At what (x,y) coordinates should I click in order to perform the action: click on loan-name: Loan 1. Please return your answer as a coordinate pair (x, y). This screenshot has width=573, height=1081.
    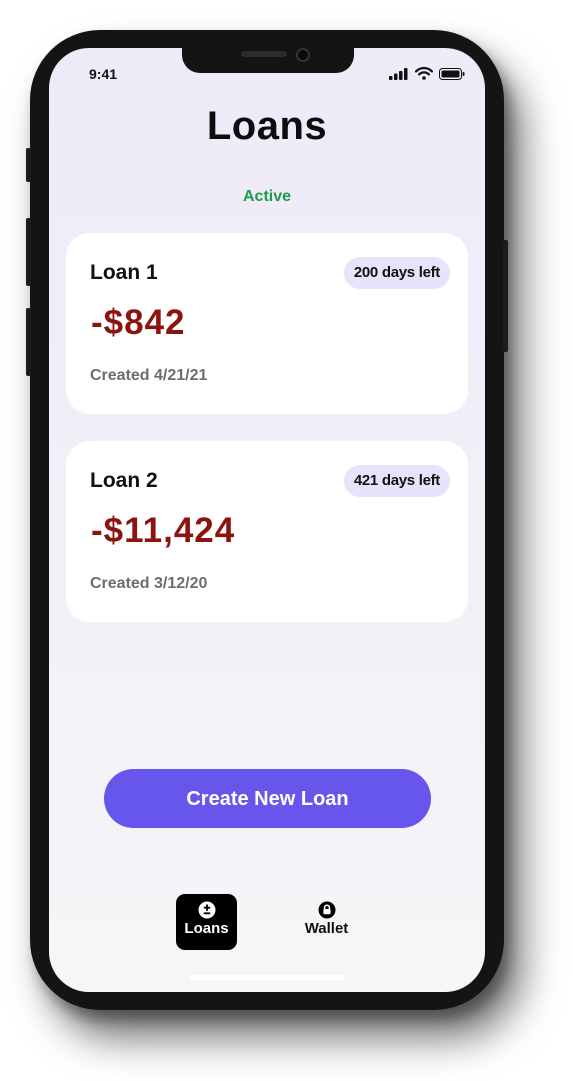
    Looking at the image, I should click on (124, 272).